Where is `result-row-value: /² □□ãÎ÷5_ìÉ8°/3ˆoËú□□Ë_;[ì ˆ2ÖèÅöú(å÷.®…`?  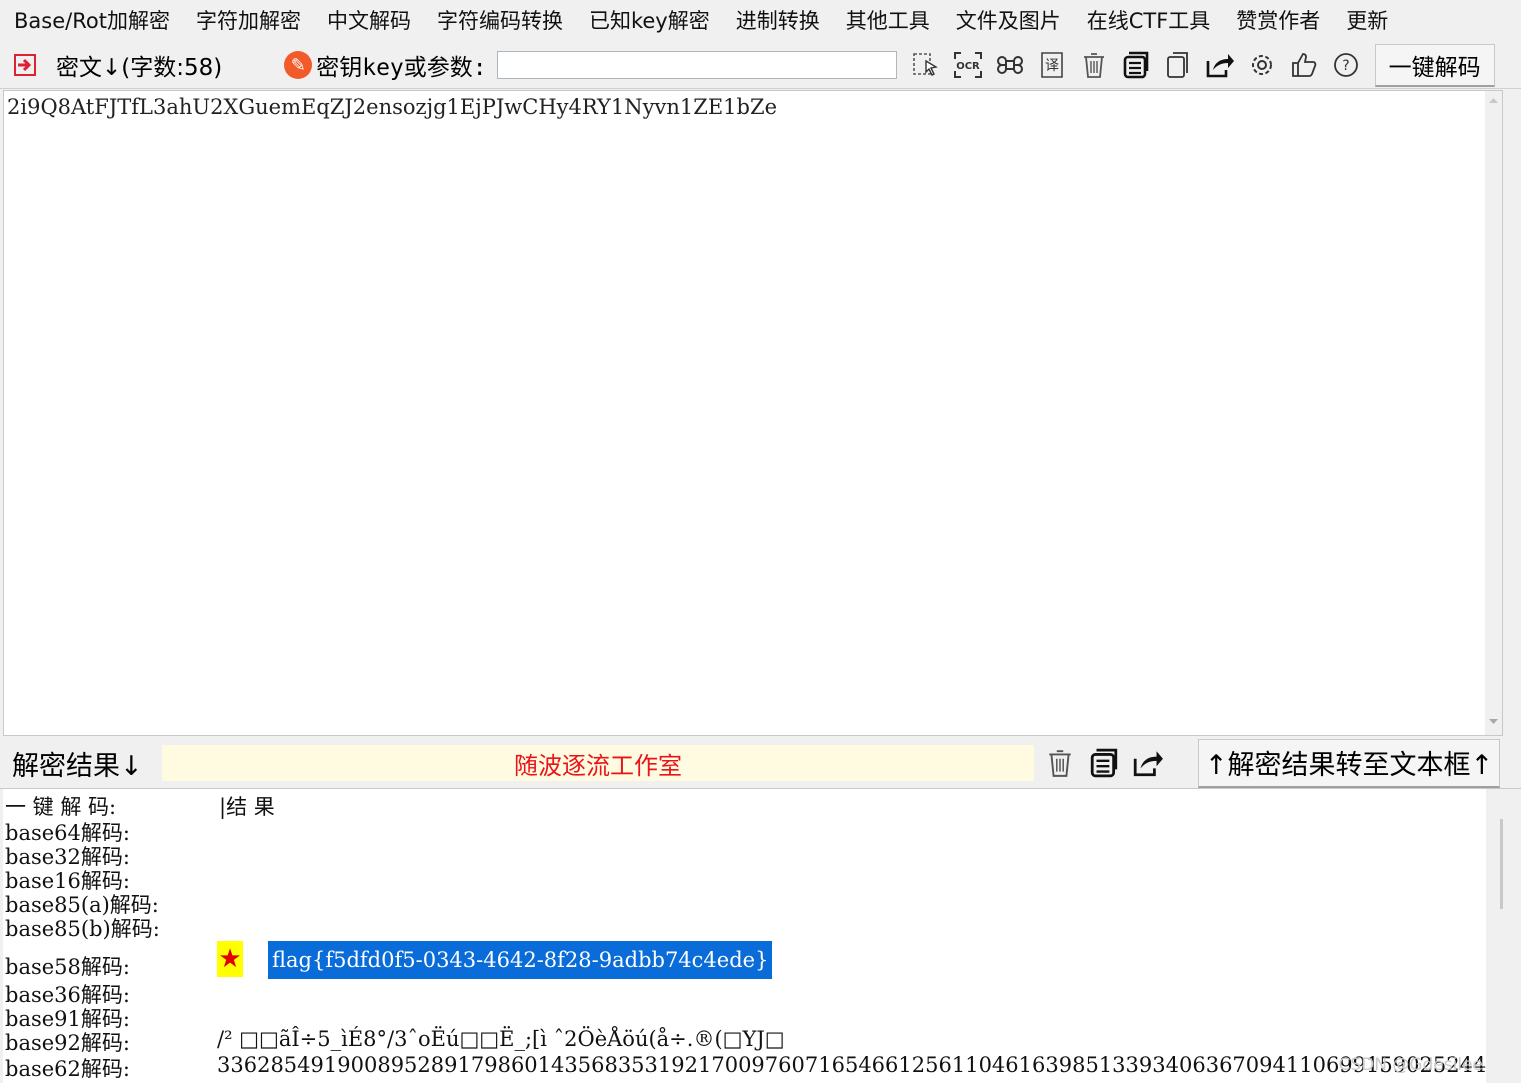 result-row-value: /² □□ãÎ÷5_ìÉ8°/3ˆoËú□□Ë_;[ì ˆ2ÖèÅöú(å÷.®… is located at coordinates (501, 1039).